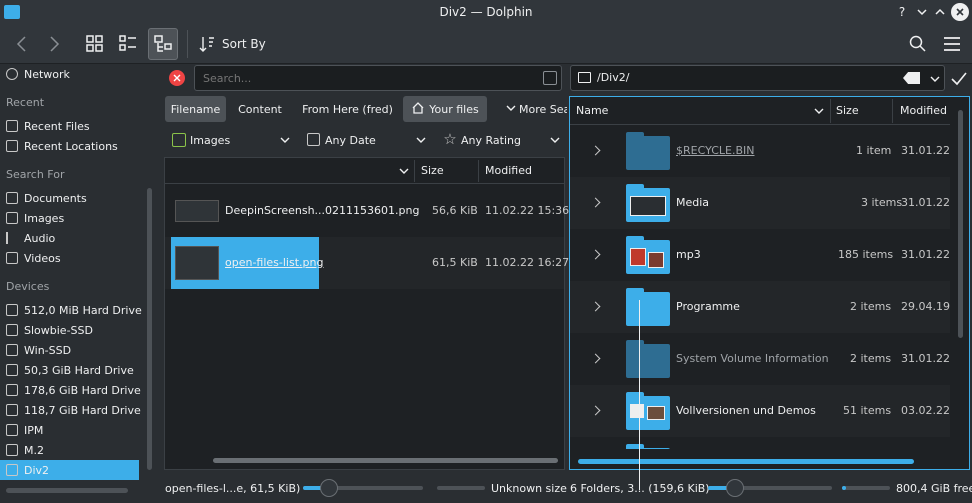 The width and height of the screenshot is (972, 503). I want to click on folder-row: Media 3 items 31.01.22 1, so click(760, 203).